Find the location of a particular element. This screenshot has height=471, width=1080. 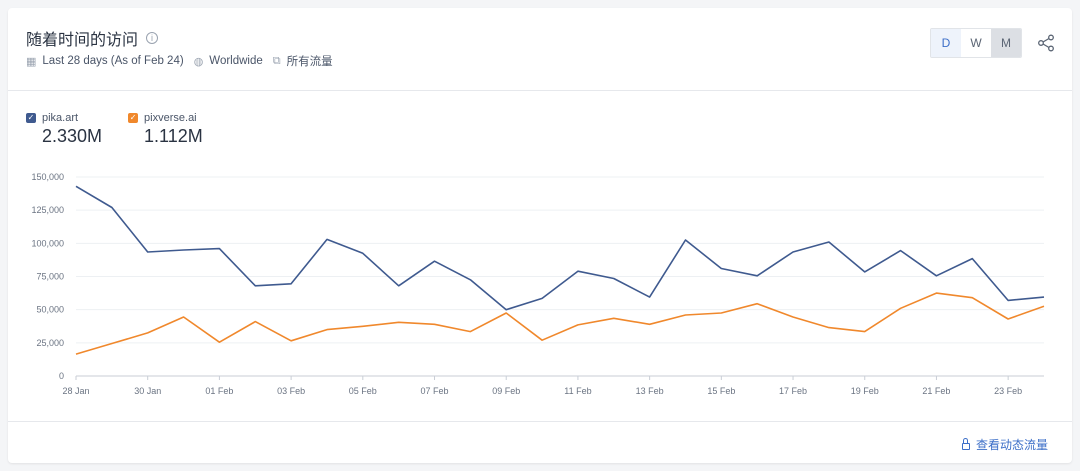

globe-icon: ◍ is located at coordinates (198, 61).